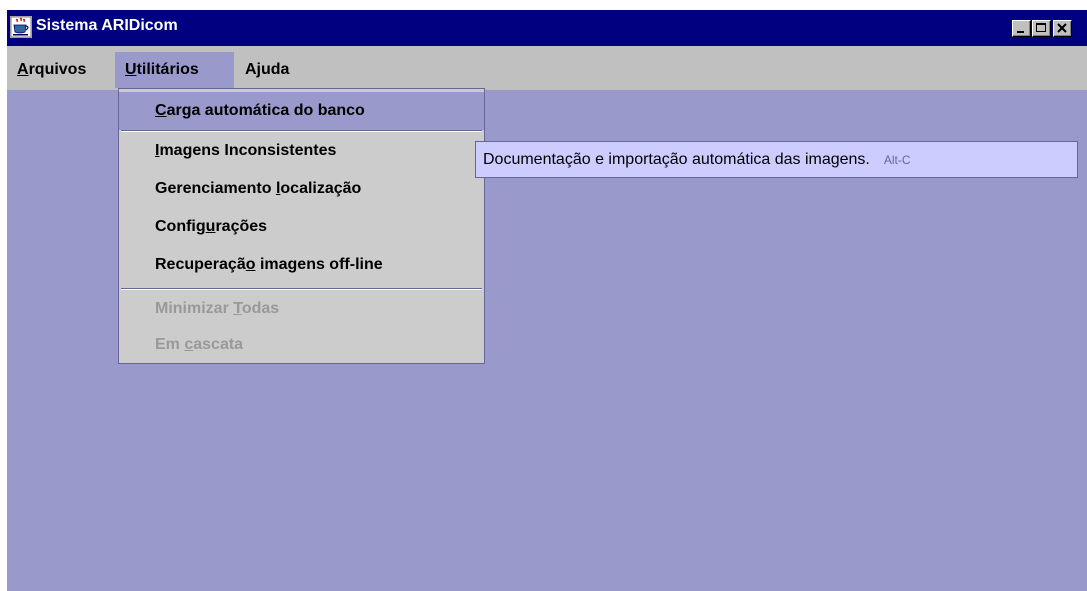 This screenshot has height=591, width=1087. I want to click on menu-item-text-pre: Minimizar, so click(194, 308).